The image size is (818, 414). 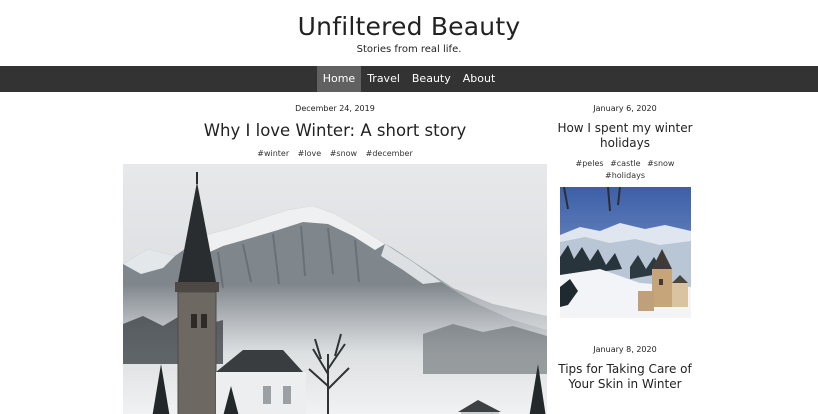 What do you see at coordinates (479, 79) in the screenshot?
I see `nav-item-about: About` at bounding box center [479, 79].